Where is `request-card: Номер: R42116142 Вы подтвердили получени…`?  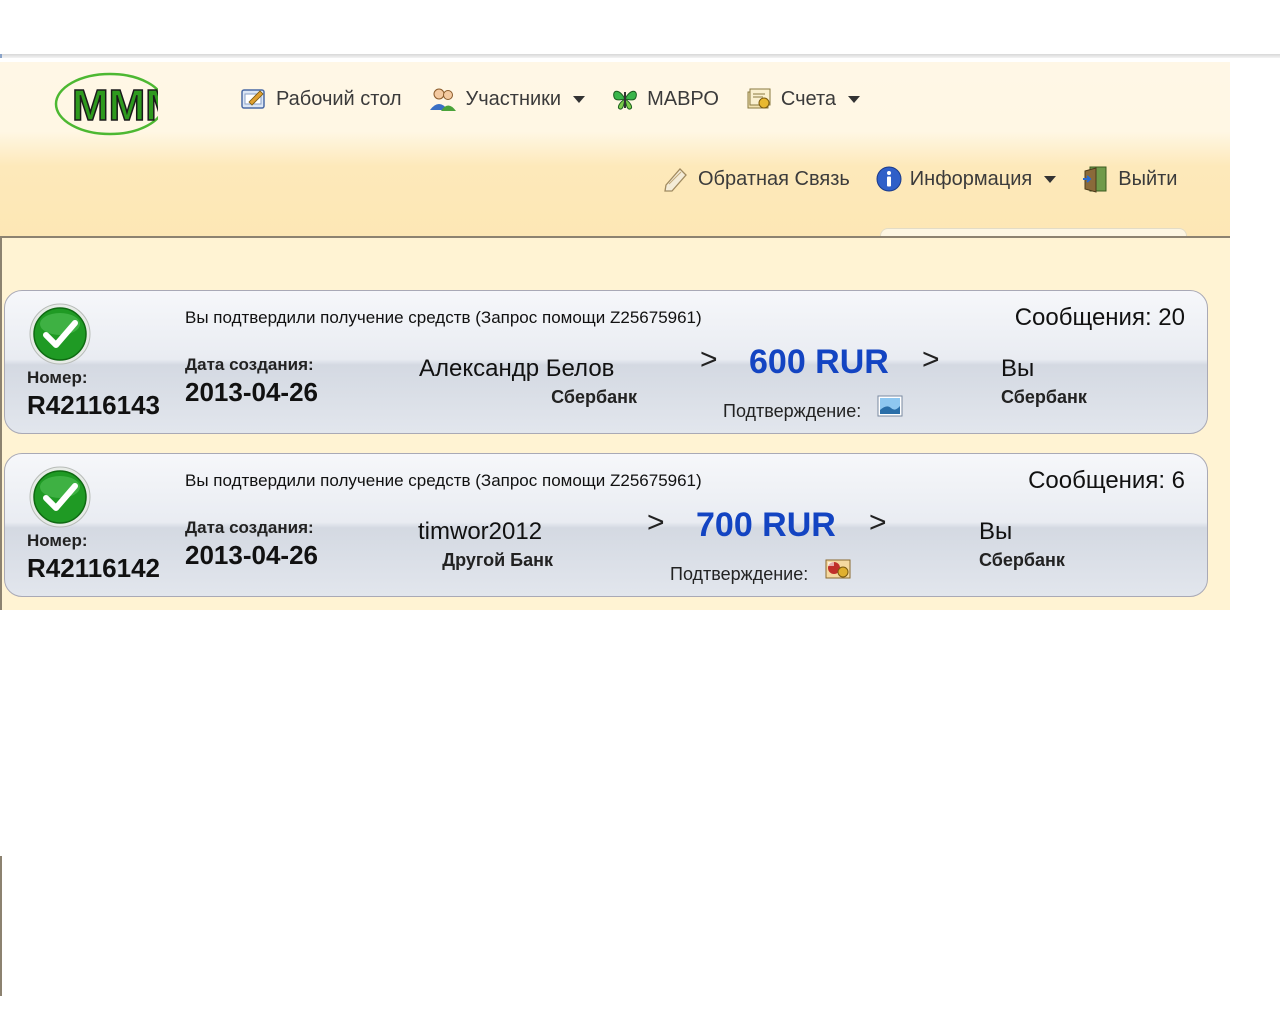
request-card: Номер: R42116142 Вы подтвердили получени… is located at coordinates (606, 525).